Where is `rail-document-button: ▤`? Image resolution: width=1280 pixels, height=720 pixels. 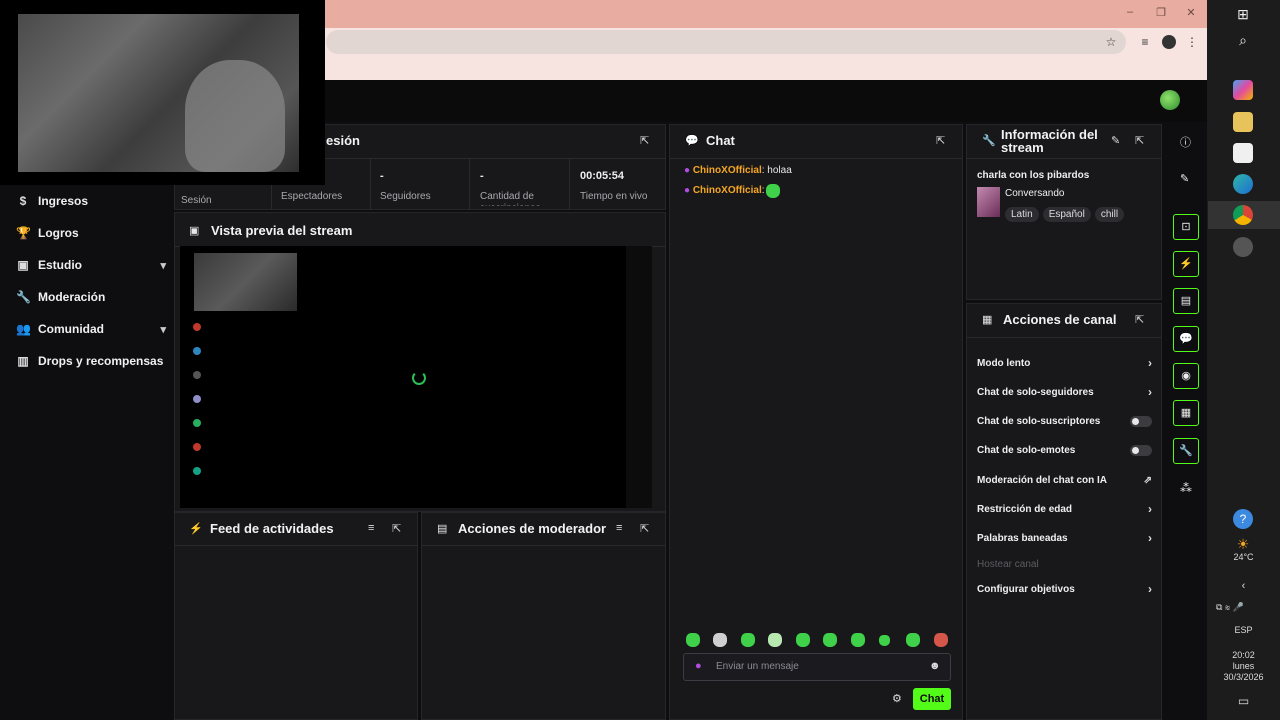 rail-document-button: ▤ is located at coordinates (1186, 301).